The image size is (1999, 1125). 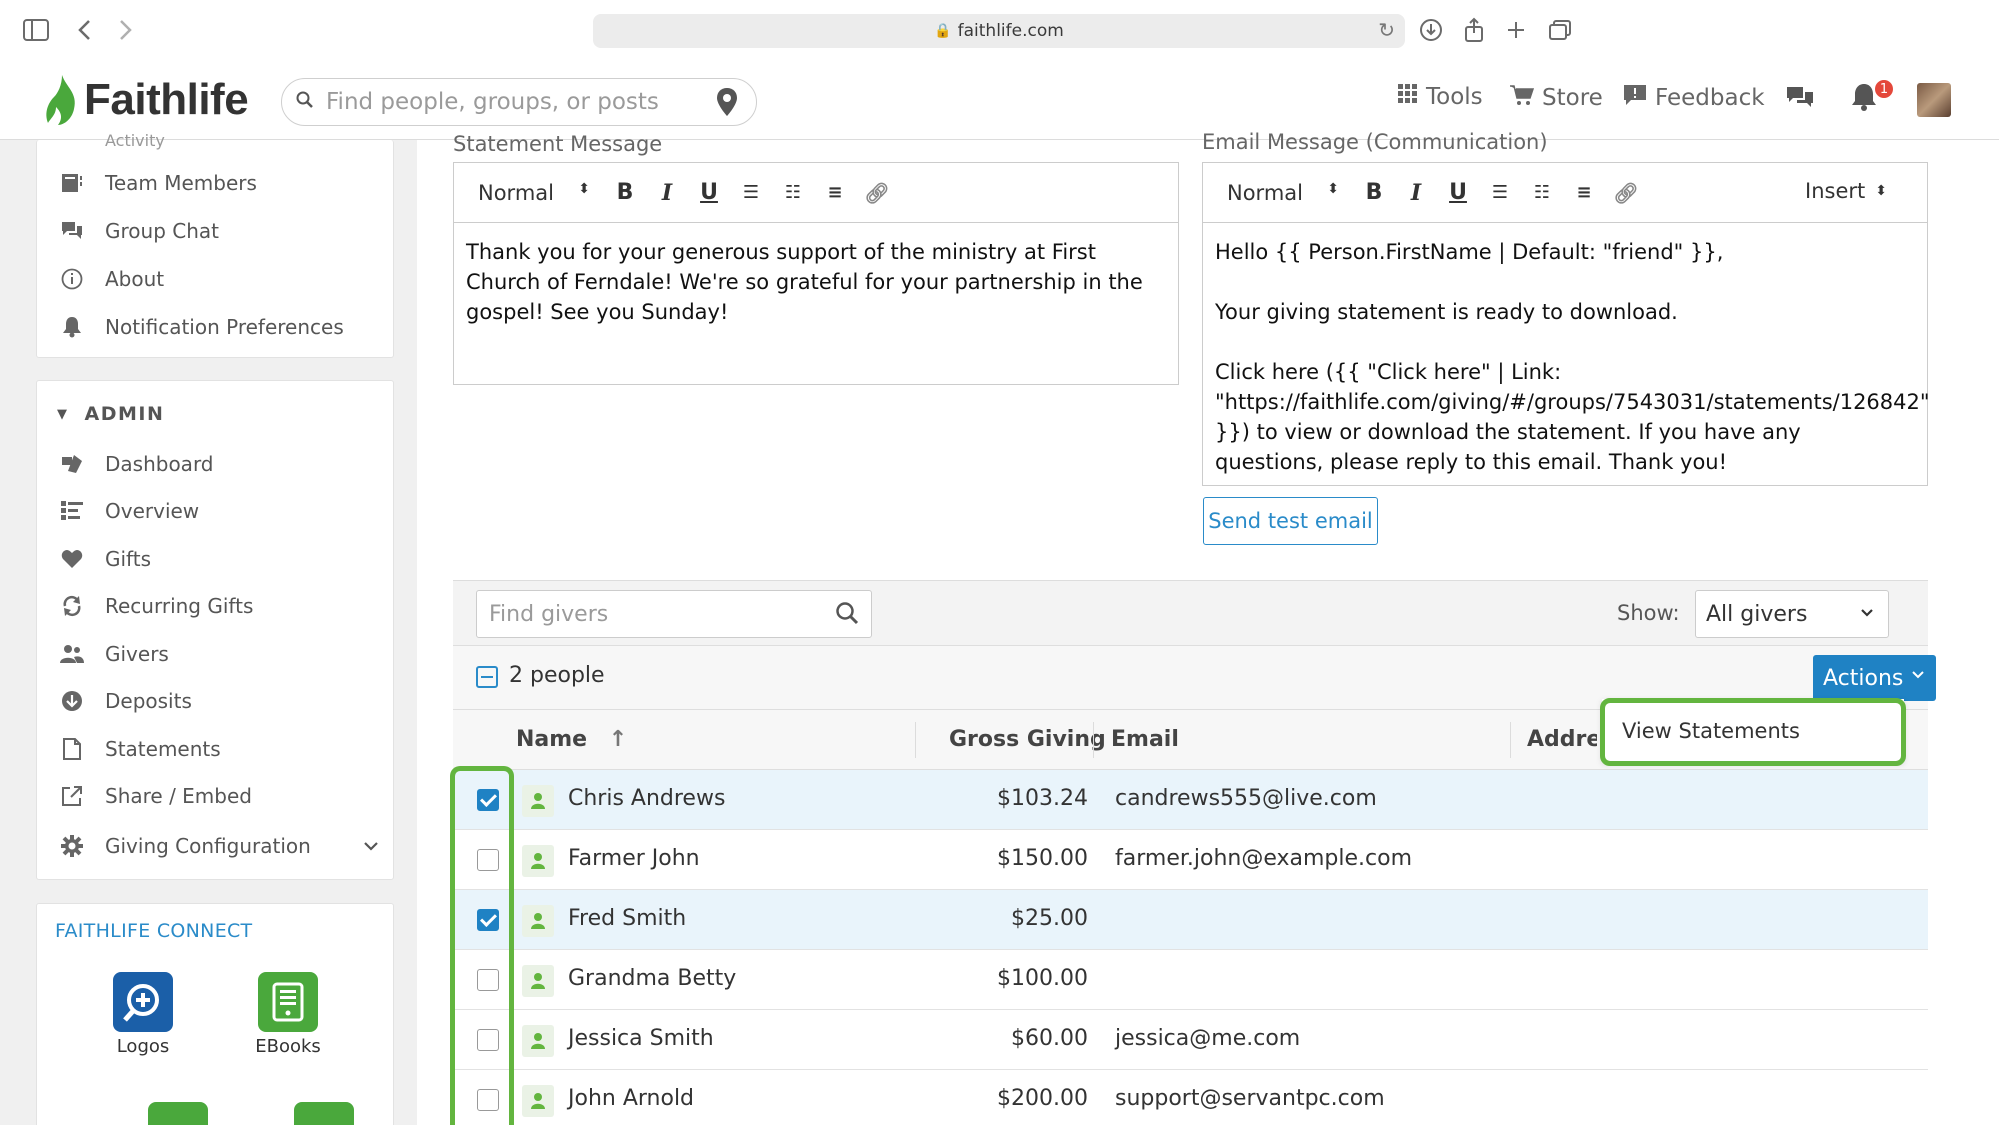 I want to click on giver-gross-giving: $100.00, so click(x=1042, y=978).